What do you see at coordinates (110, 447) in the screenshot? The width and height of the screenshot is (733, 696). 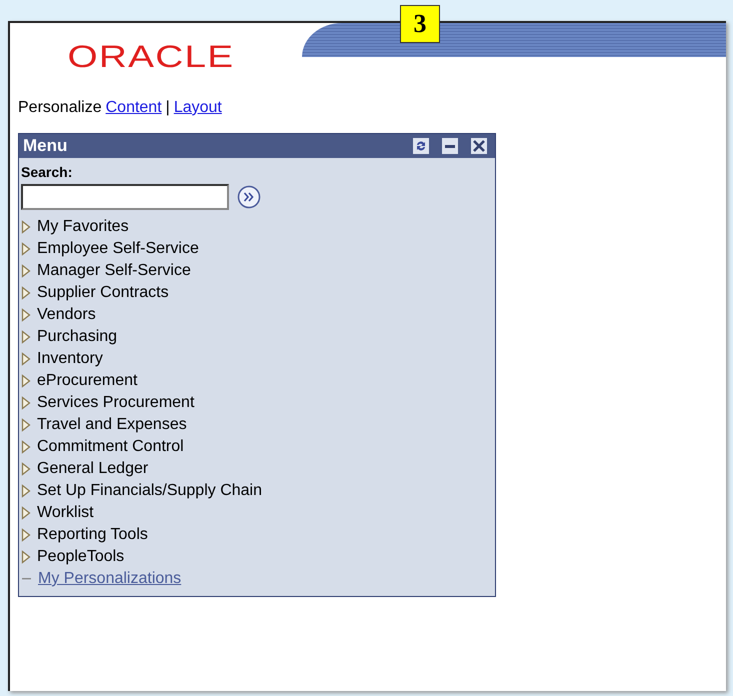 I see `menu-folder-item: Commitment Control` at bounding box center [110, 447].